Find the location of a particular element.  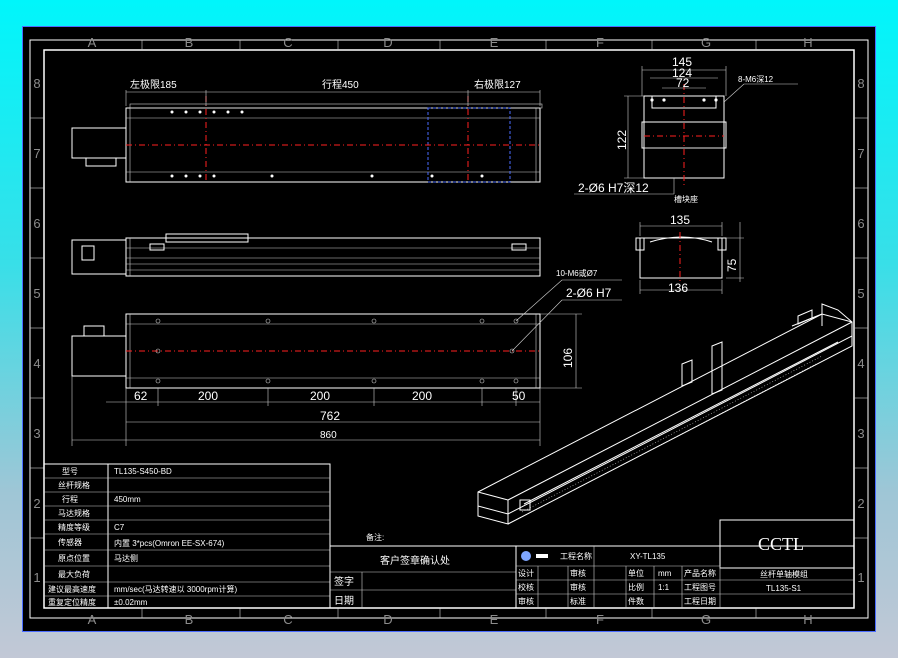

spec-label-8: 建议最高速度 is located at coordinates (72, 589).